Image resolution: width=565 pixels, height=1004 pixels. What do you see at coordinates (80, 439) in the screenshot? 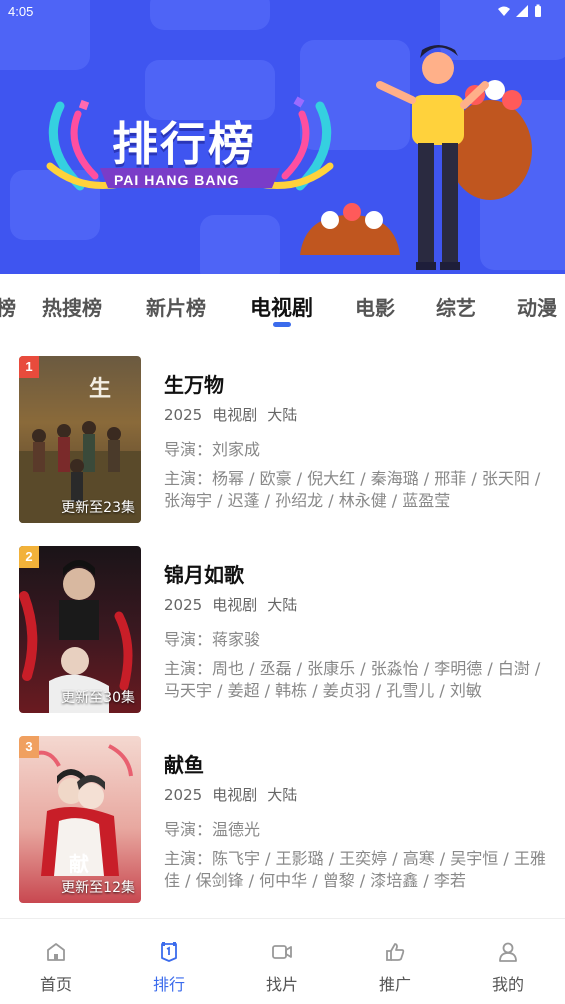
I see `poster-image: 生 1 更新至23集` at bounding box center [80, 439].